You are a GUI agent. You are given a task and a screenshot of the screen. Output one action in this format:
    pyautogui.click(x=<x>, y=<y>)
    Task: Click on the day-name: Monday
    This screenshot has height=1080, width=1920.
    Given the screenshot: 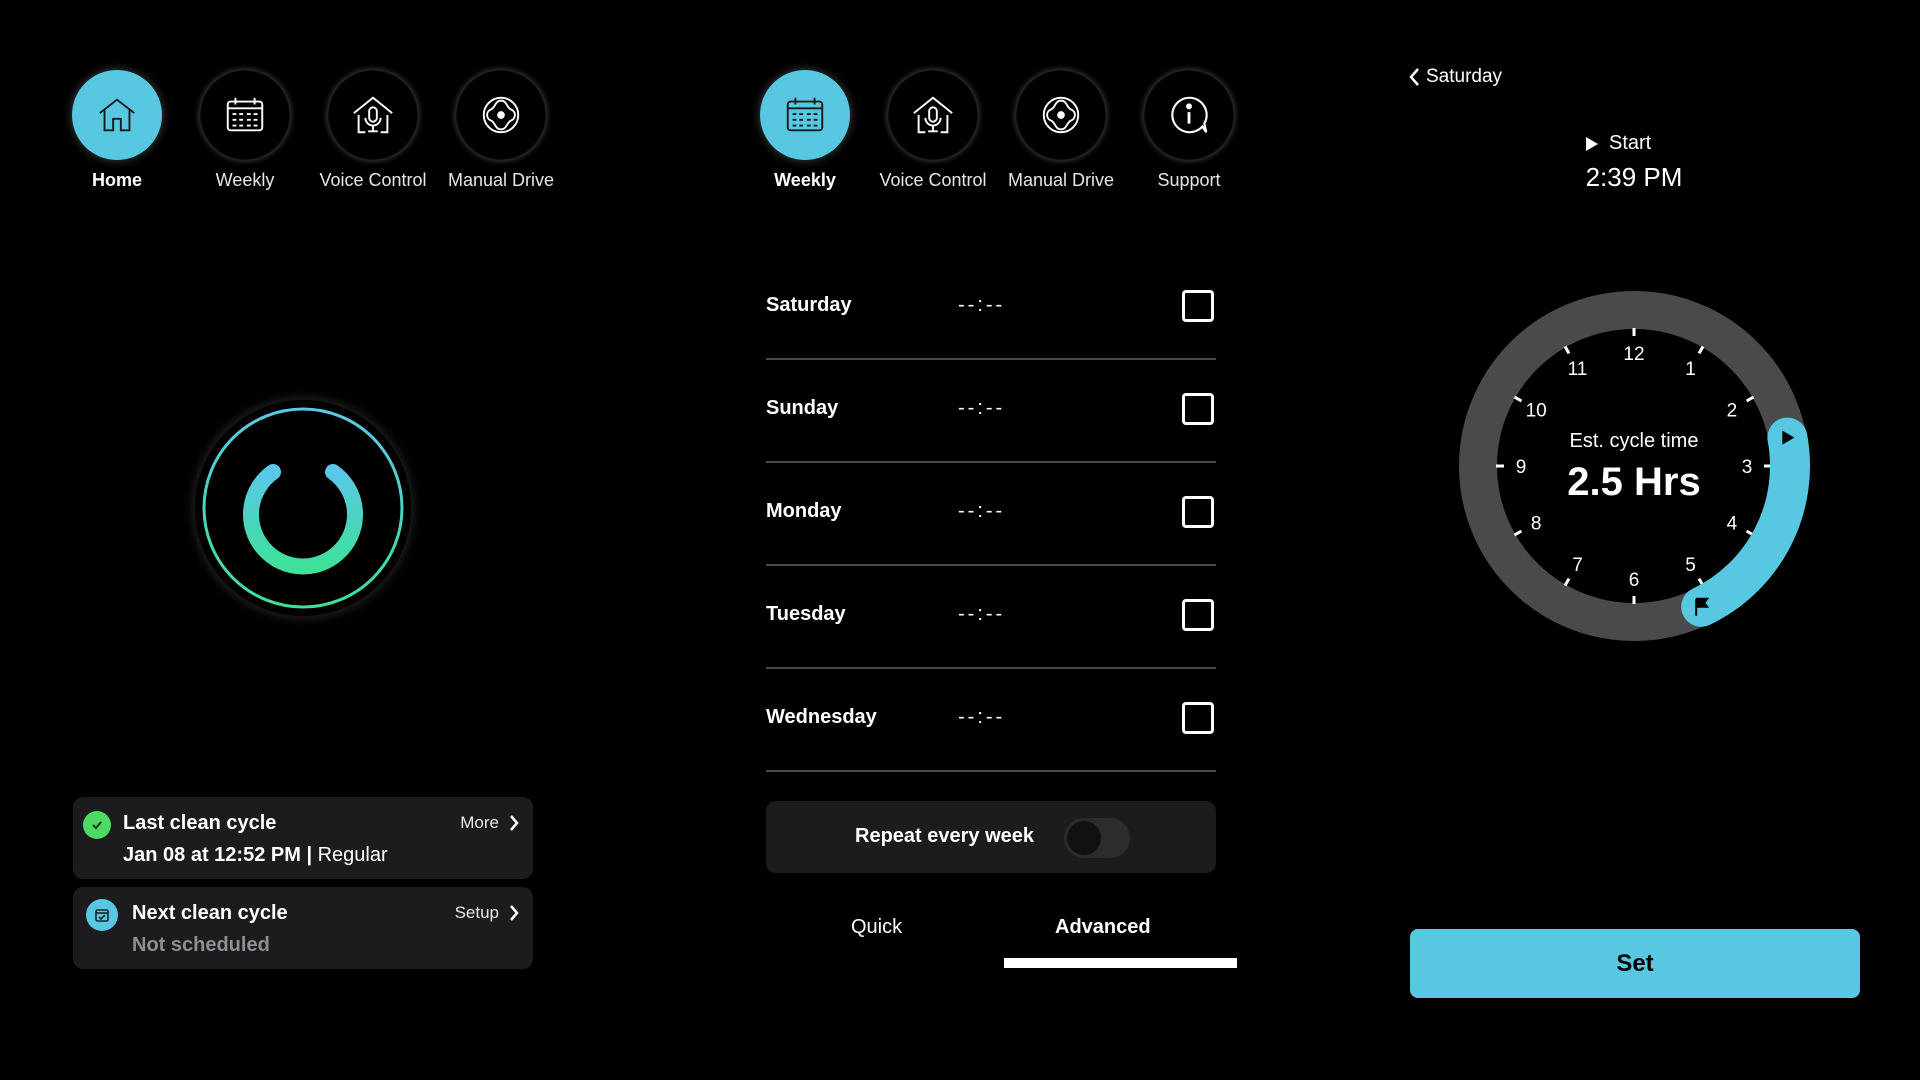 What is the action you would take?
    pyautogui.click(x=804, y=511)
    